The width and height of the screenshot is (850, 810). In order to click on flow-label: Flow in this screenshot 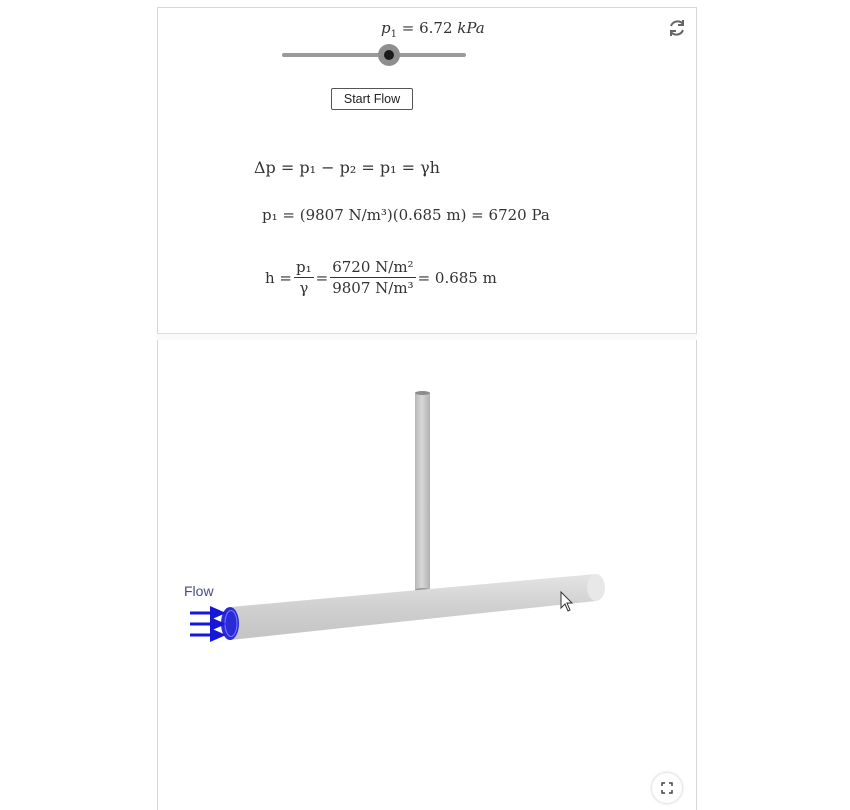, I will do `click(199, 591)`.